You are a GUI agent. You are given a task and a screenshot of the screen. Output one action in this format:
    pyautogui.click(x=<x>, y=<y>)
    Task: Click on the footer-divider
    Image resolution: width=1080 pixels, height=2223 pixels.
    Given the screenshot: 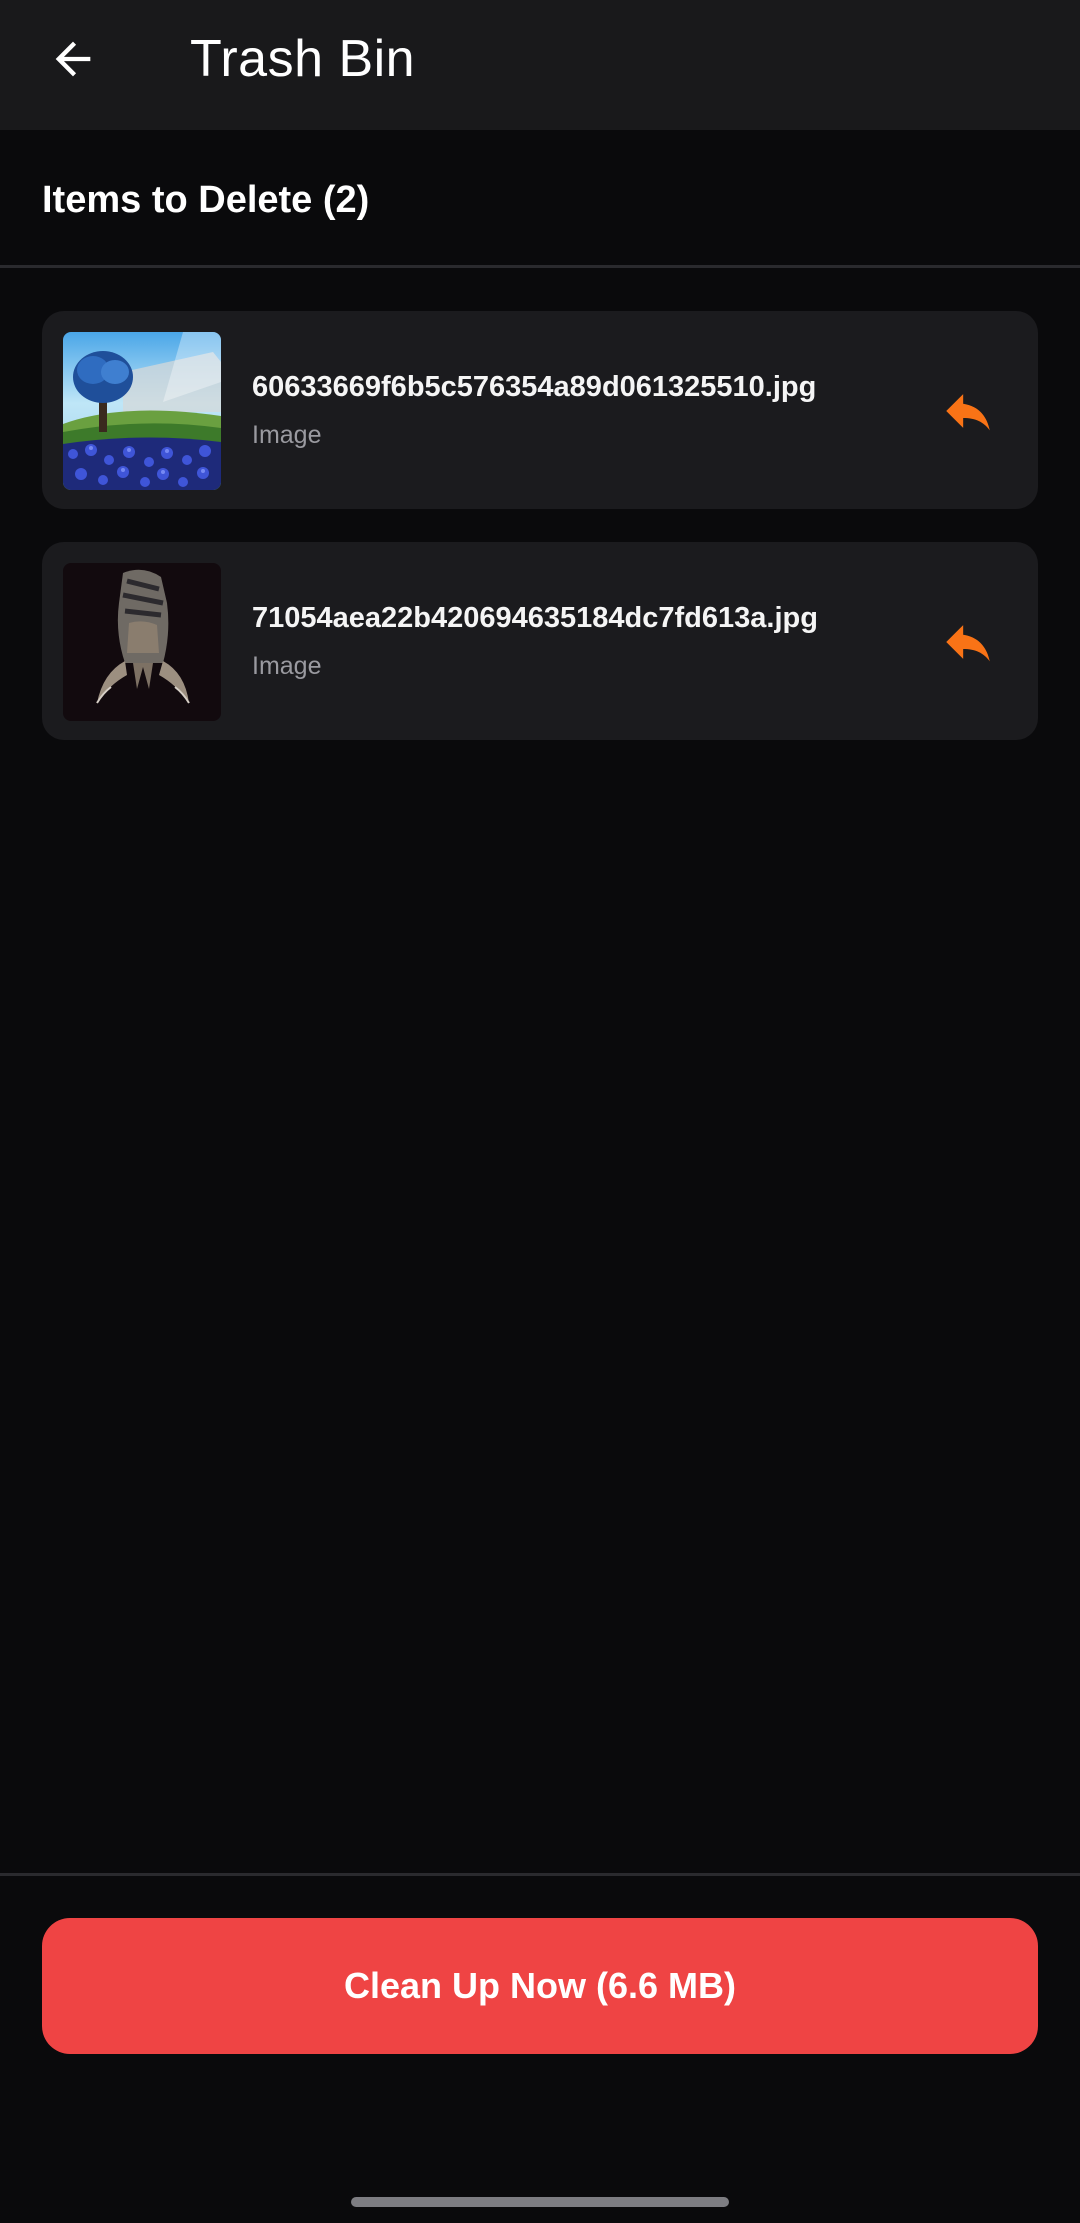 What is the action you would take?
    pyautogui.click(x=540, y=1874)
    